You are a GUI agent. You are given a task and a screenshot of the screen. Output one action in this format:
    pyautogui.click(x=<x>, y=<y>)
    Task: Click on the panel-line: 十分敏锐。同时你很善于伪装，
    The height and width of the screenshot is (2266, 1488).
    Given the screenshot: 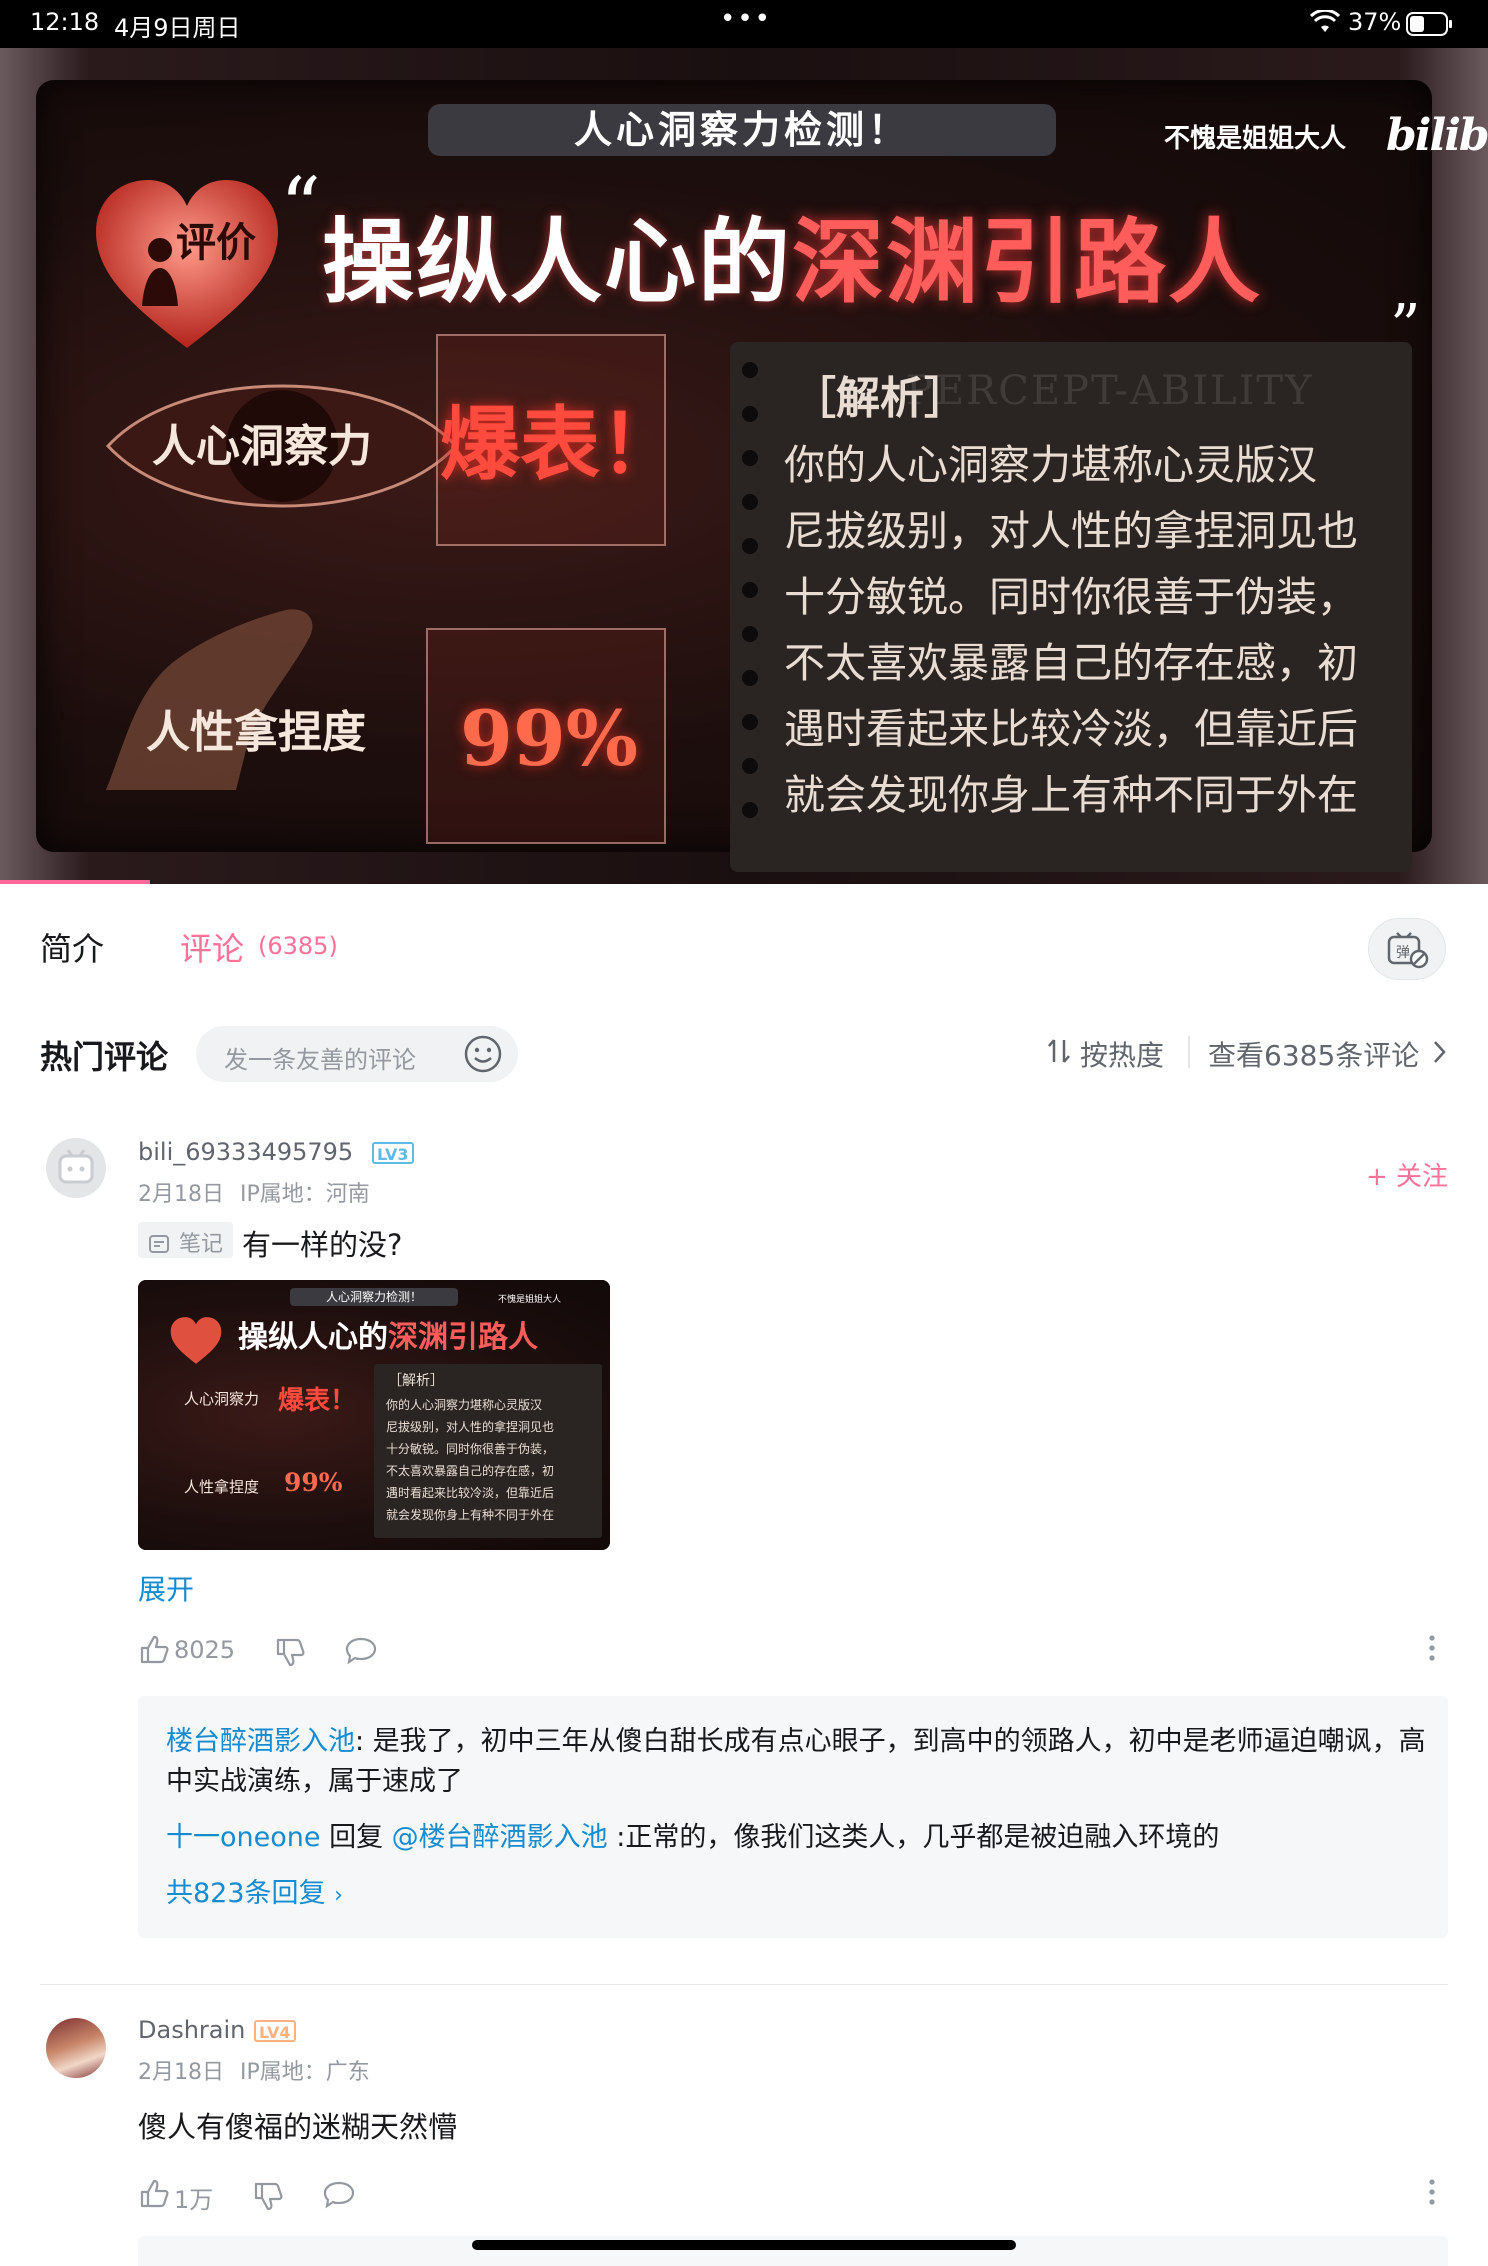 What is the action you would take?
    pyautogui.click(x=1071, y=597)
    